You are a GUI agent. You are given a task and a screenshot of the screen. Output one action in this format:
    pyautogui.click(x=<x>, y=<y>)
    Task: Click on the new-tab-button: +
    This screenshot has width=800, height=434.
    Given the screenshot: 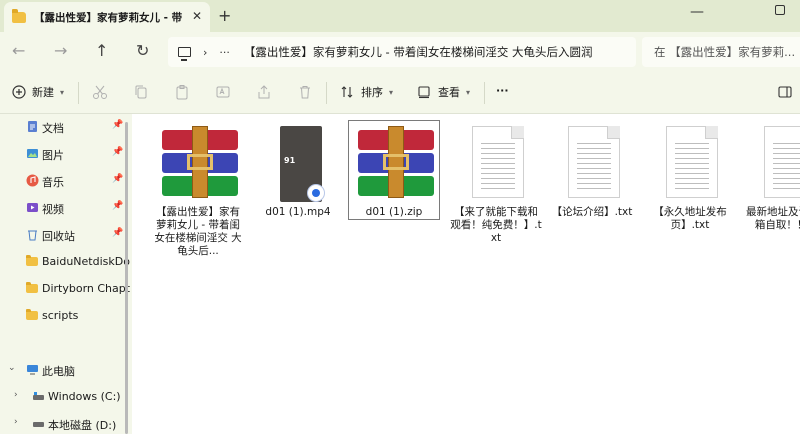 What is the action you would take?
    pyautogui.click(x=224, y=15)
    